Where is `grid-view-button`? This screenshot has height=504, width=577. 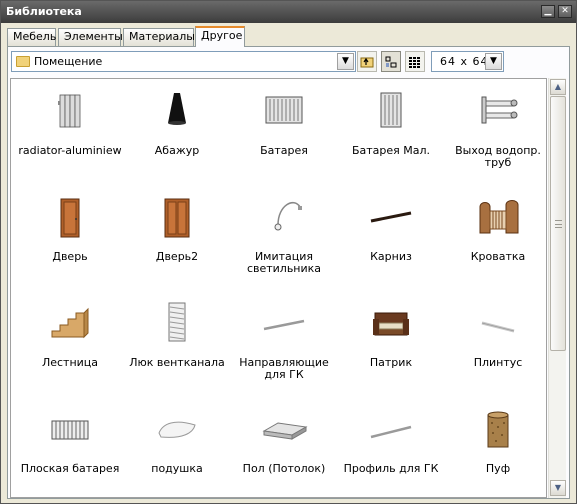 grid-view-button is located at coordinates (415, 61).